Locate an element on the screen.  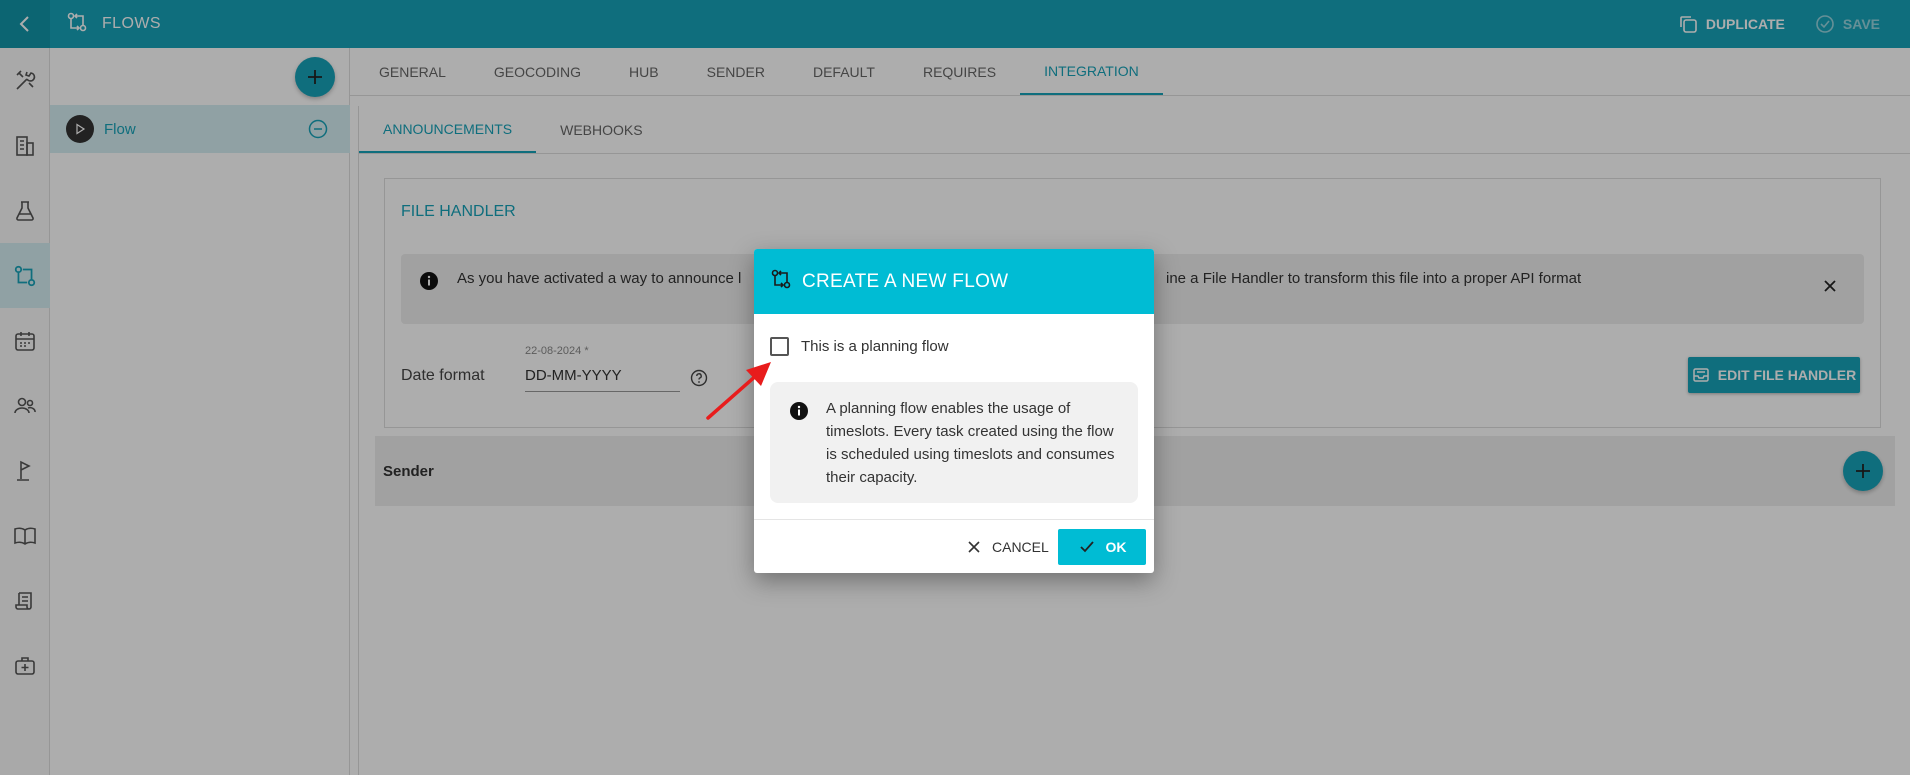
annotation-arrow-icon is located at coordinates (738, 391).